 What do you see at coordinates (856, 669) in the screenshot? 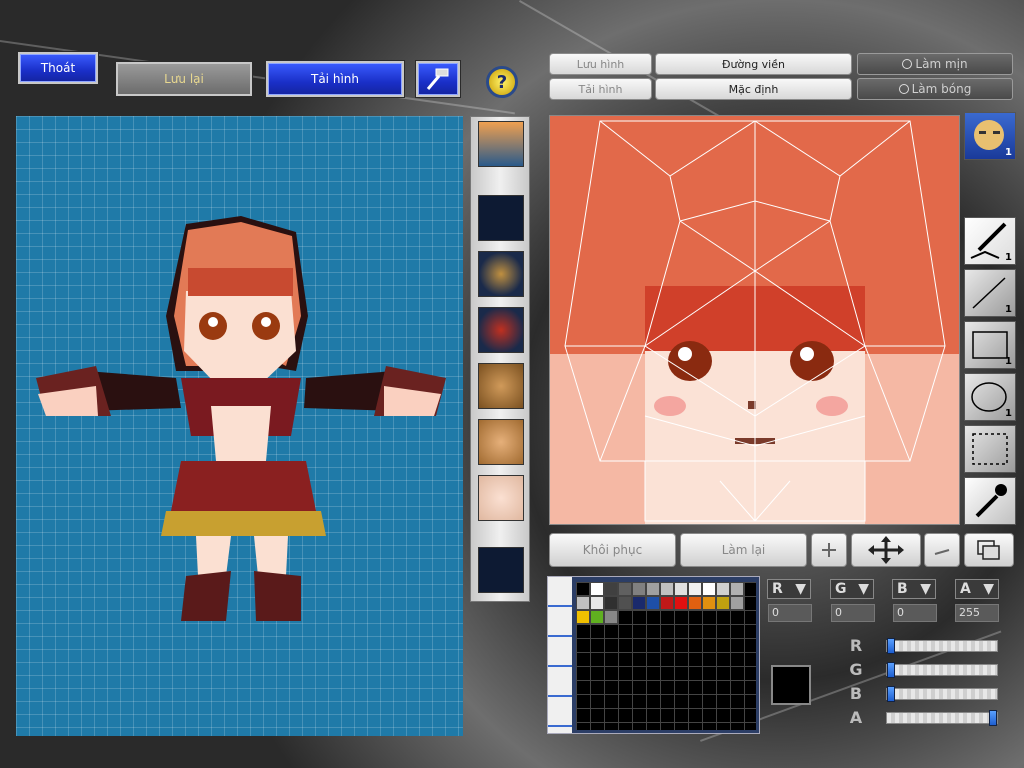
I see `g-slider-label: G` at bounding box center [856, 669].